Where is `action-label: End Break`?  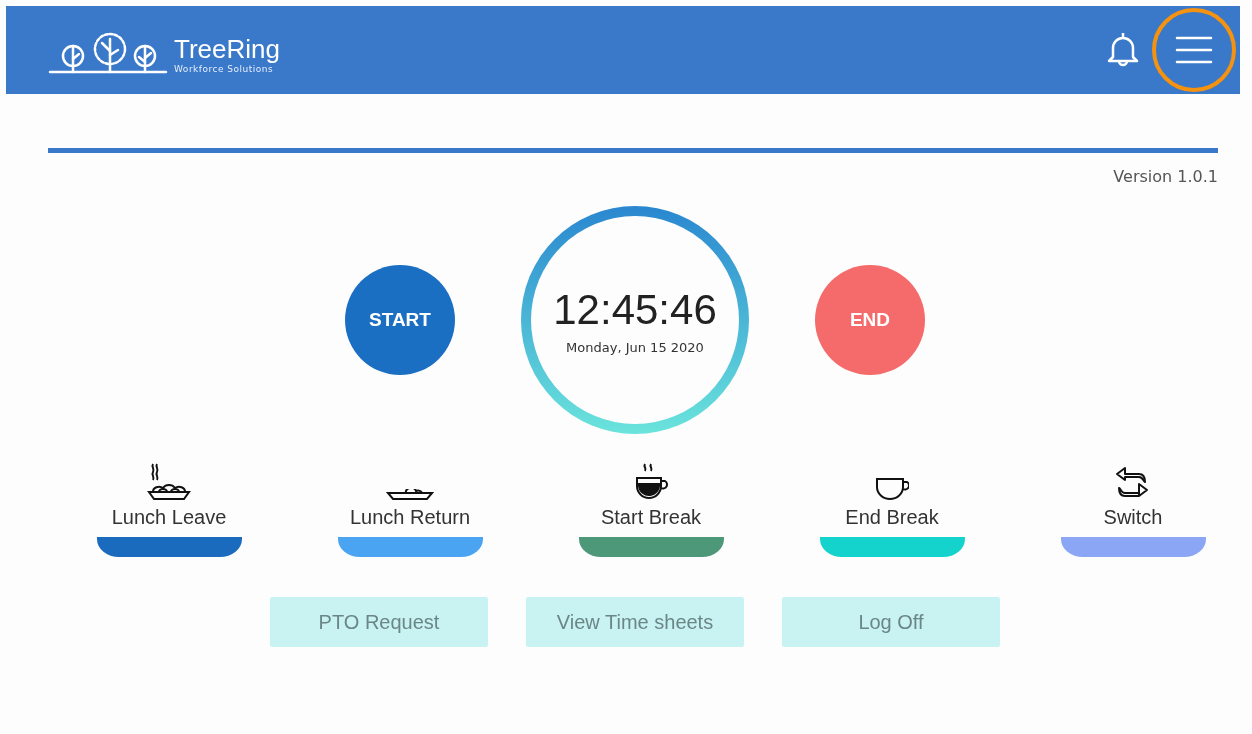
action-label: End Break is located at coordinates (892, 517).